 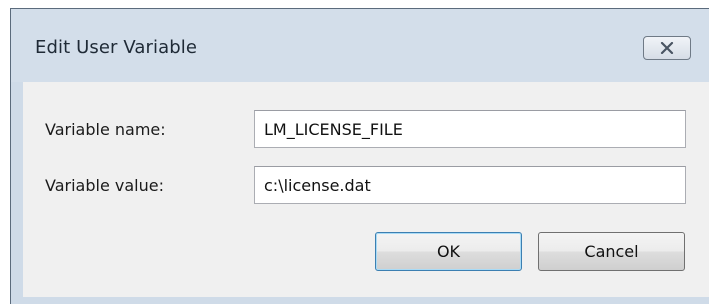 What do you see at coordinates (116, 47) in the screenshot?
I see `window-title: Edit User Variable` at bounding box center [116, 47].